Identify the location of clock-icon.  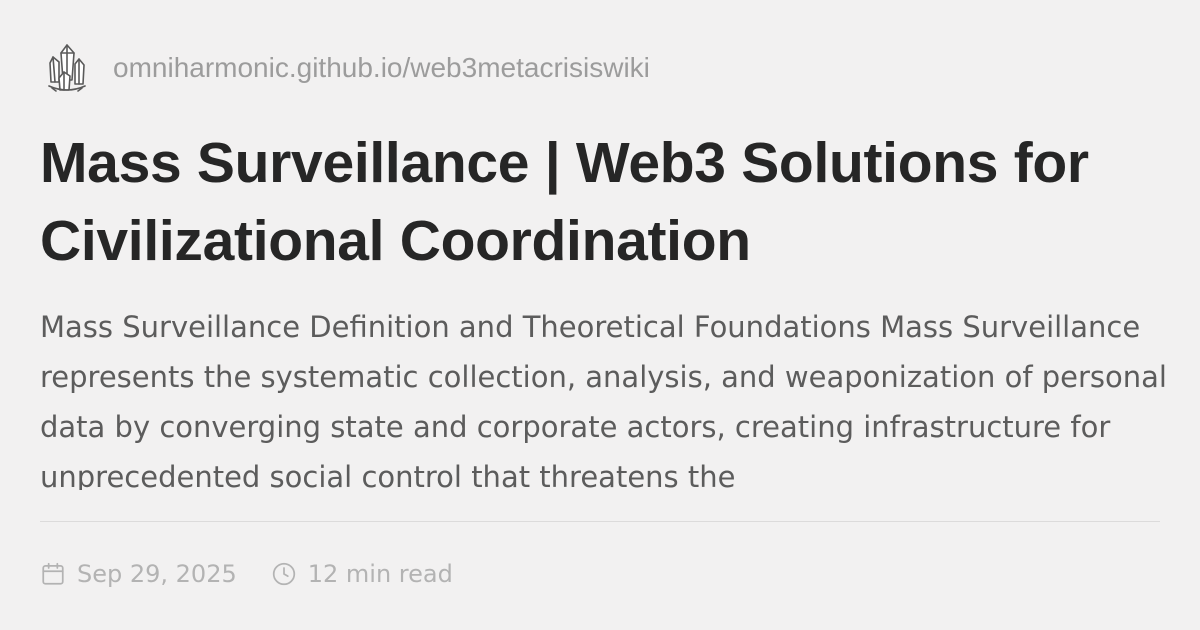
(284, 574).